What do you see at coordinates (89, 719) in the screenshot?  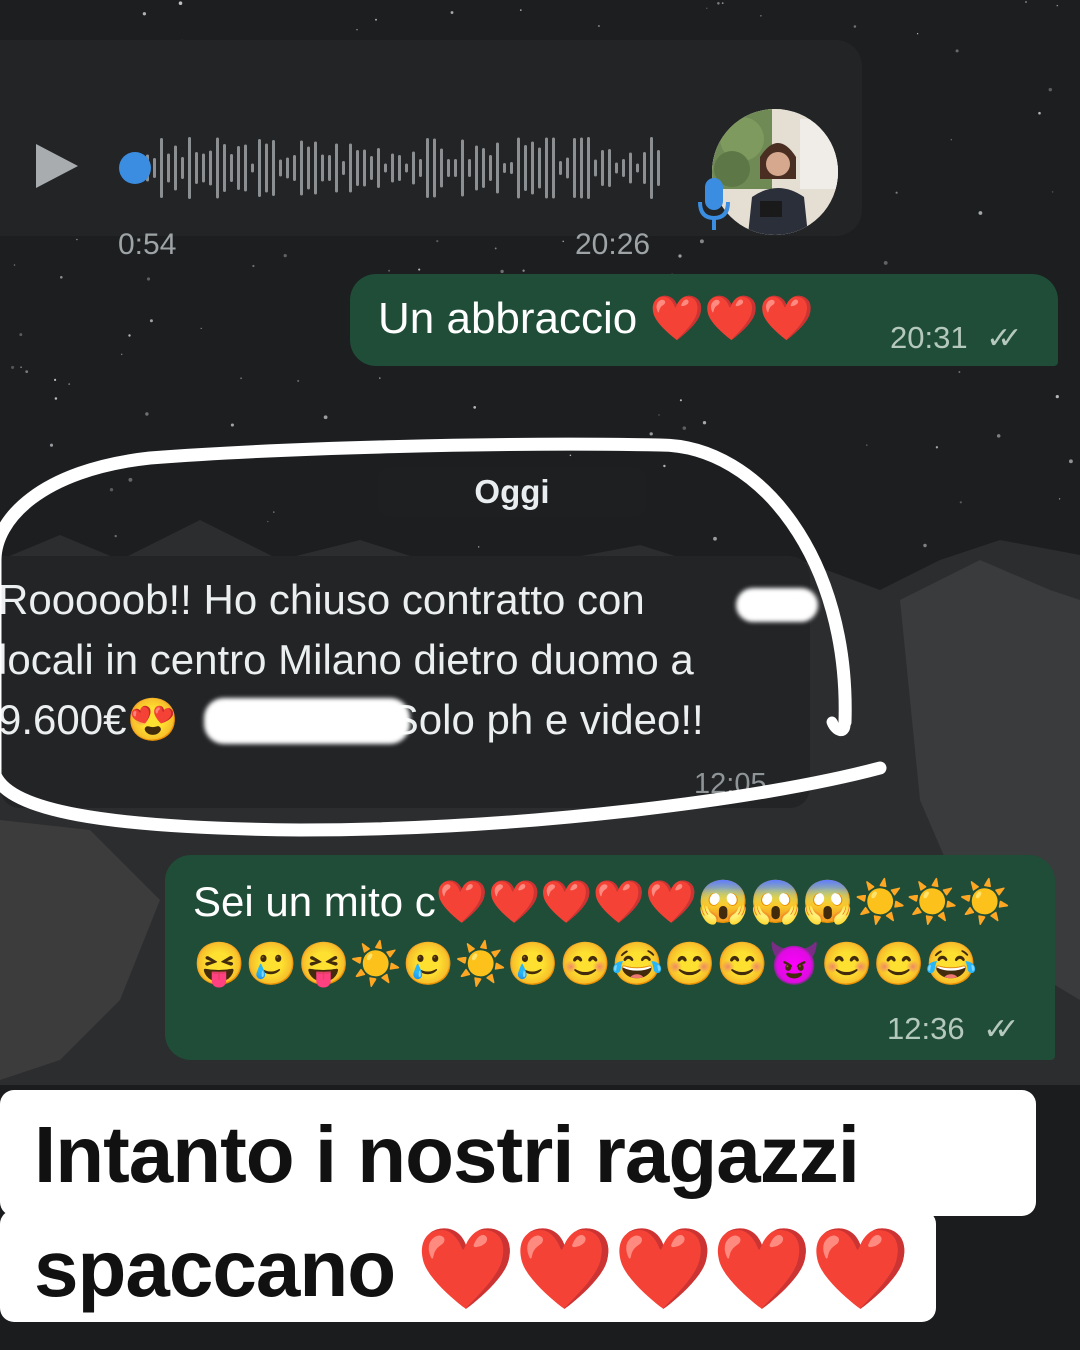 I see `message-amount: 9.600€😍` at bounding box center [89, 719].